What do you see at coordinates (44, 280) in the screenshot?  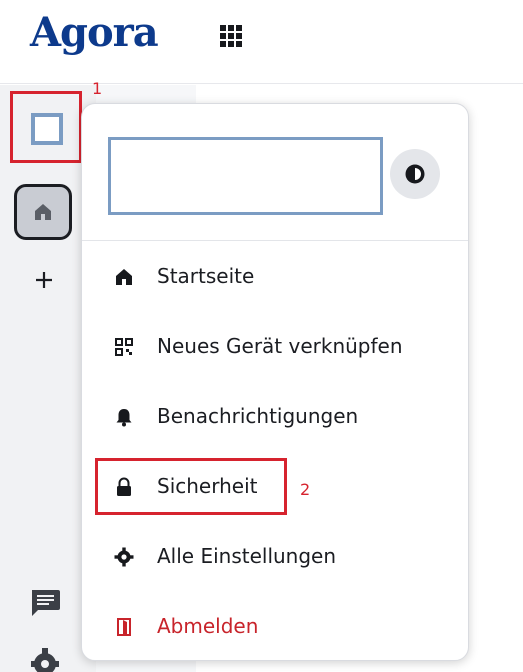 I see `plus-icon` at bounding box center [44, 280].